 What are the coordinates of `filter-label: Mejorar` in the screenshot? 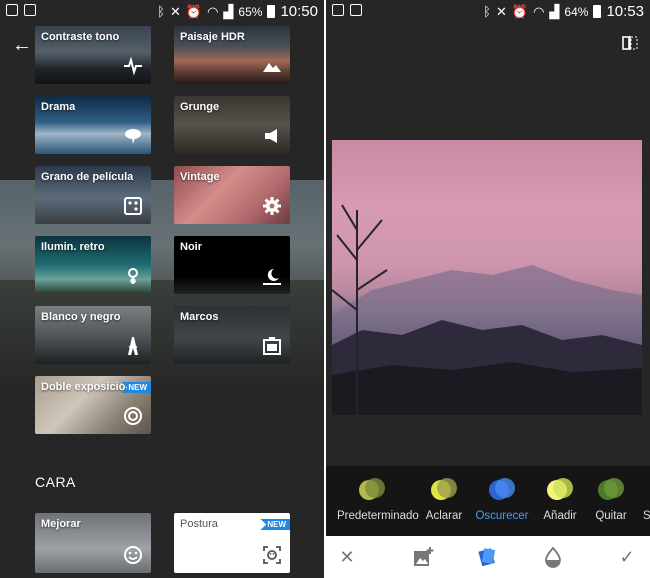 It's located at (61, 524).